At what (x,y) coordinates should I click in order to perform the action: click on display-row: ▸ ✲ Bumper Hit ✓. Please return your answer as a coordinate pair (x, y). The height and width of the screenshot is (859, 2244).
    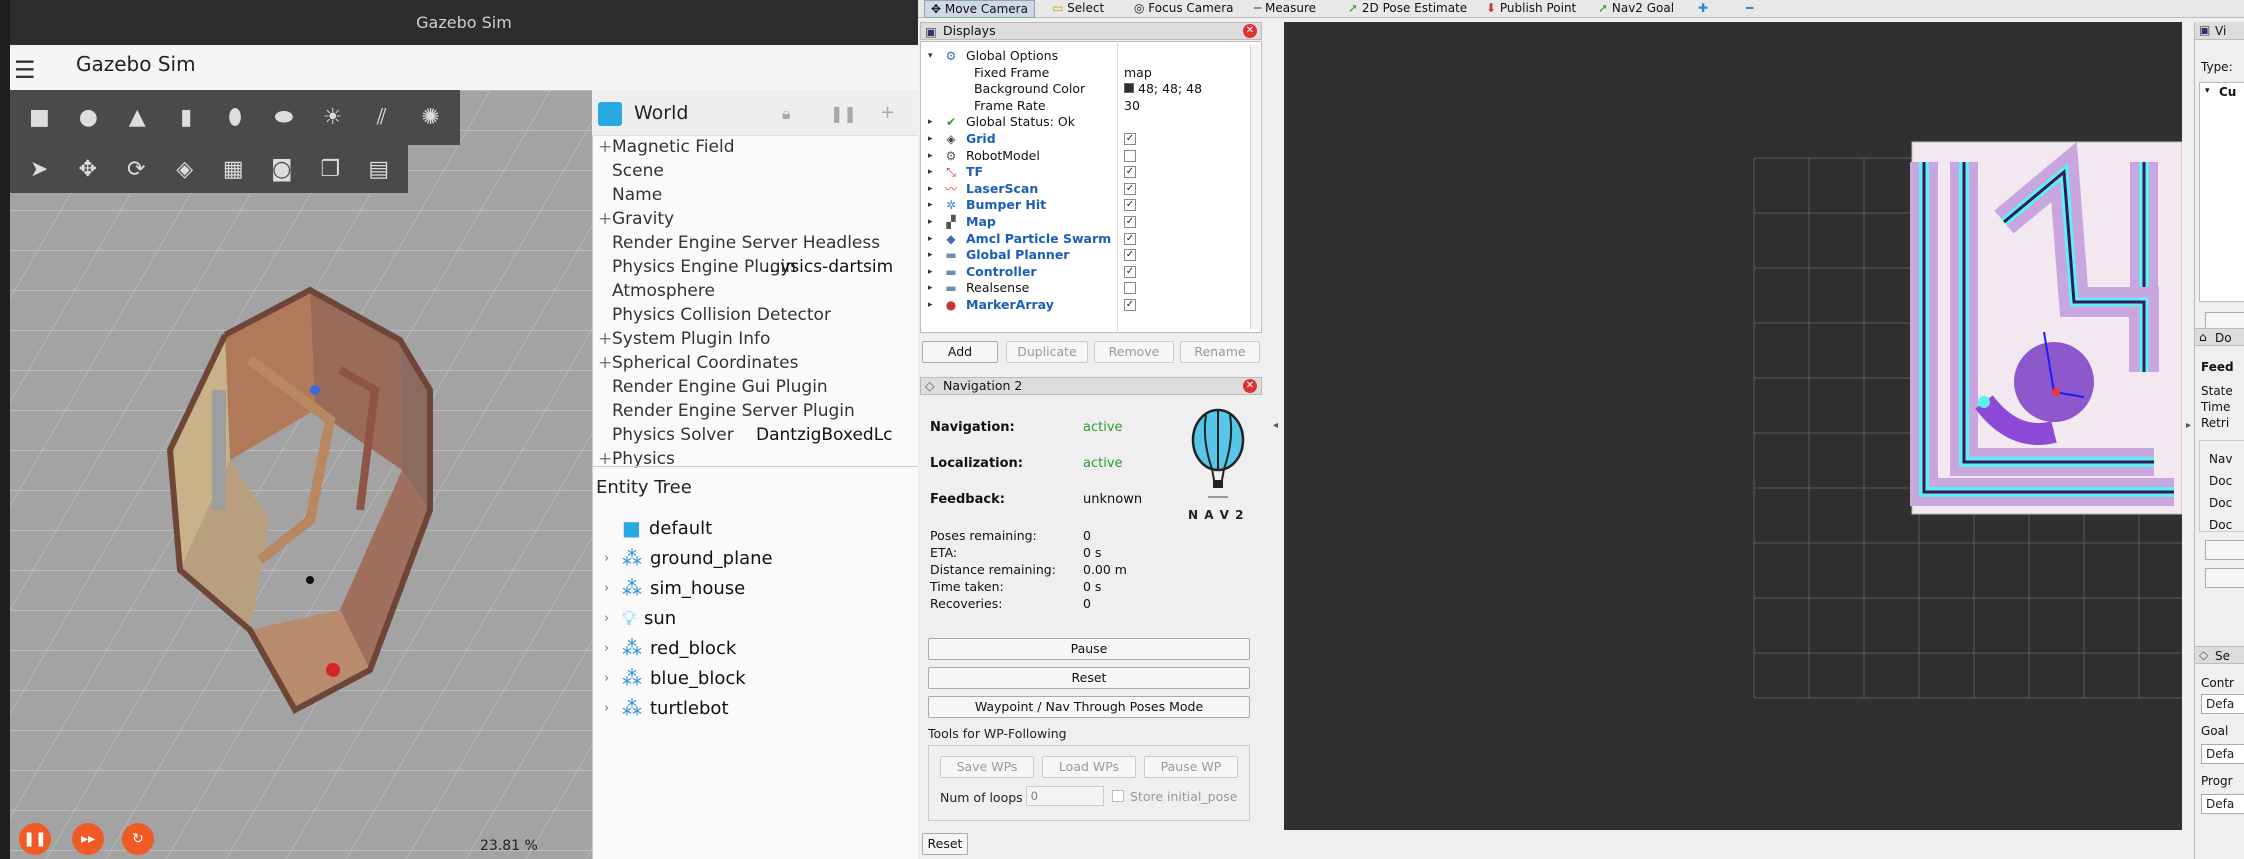
    Looking at the image, I should click on (1090, 205).